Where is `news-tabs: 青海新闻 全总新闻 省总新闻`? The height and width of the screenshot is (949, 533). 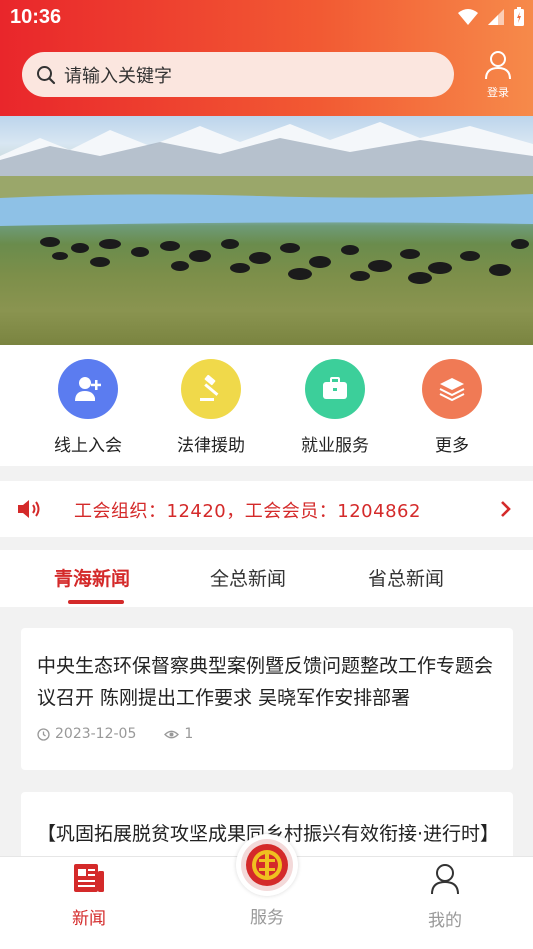
news-tabs: 青海新闻 全总新闻 省总新闻 is located at coordinates (266, 578).